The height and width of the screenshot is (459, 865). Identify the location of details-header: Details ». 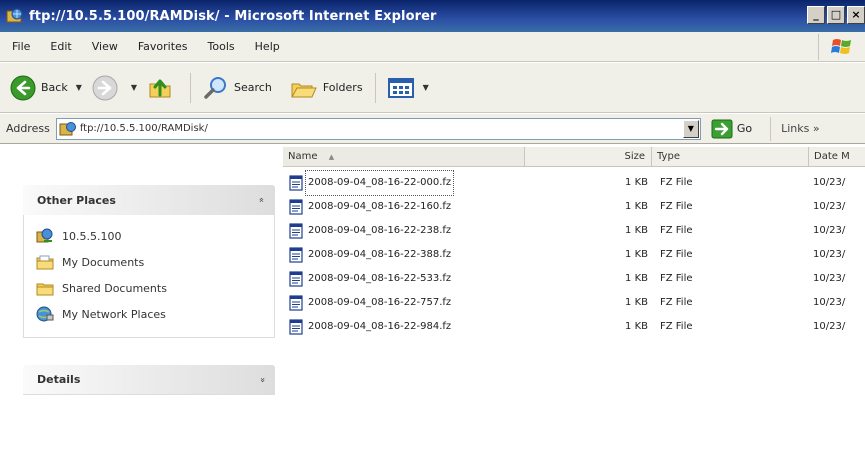
(149, 380).